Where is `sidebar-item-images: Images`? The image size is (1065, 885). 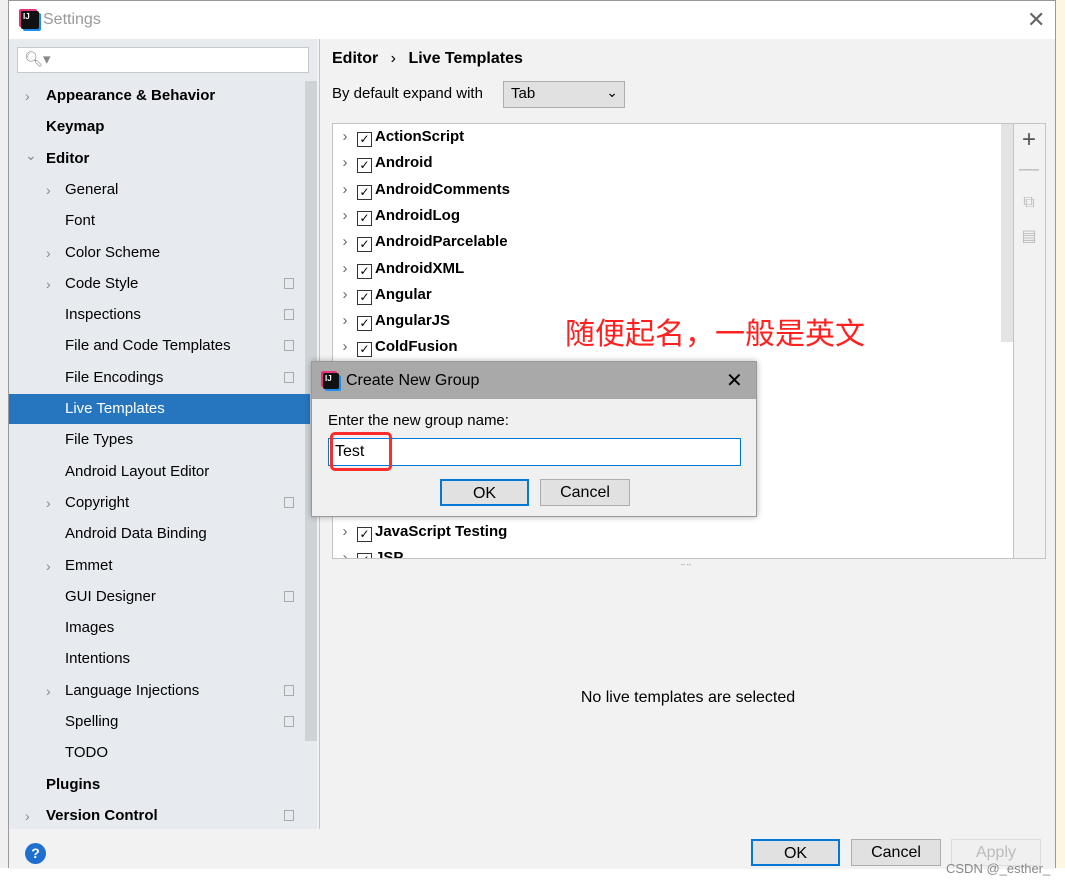
sidebar-item-images: Images is located at coordinates (157, 628).